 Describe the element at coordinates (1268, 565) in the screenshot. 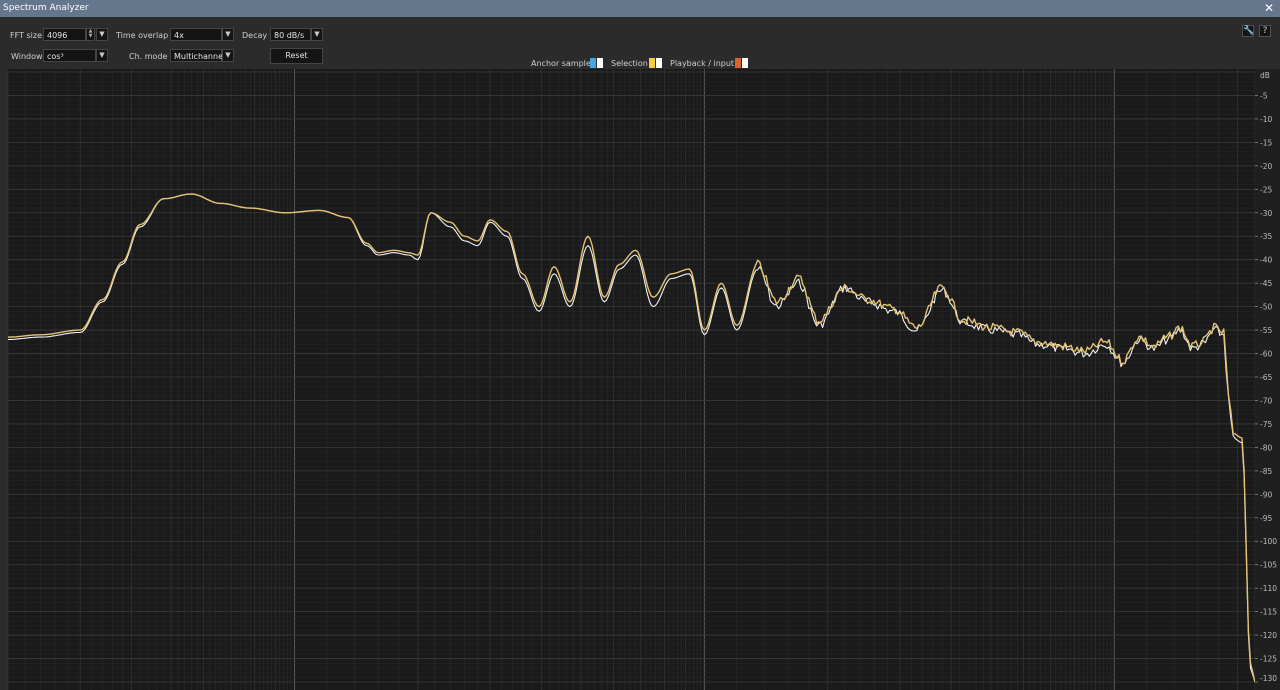

I see `ytick-label: -105` at that location.